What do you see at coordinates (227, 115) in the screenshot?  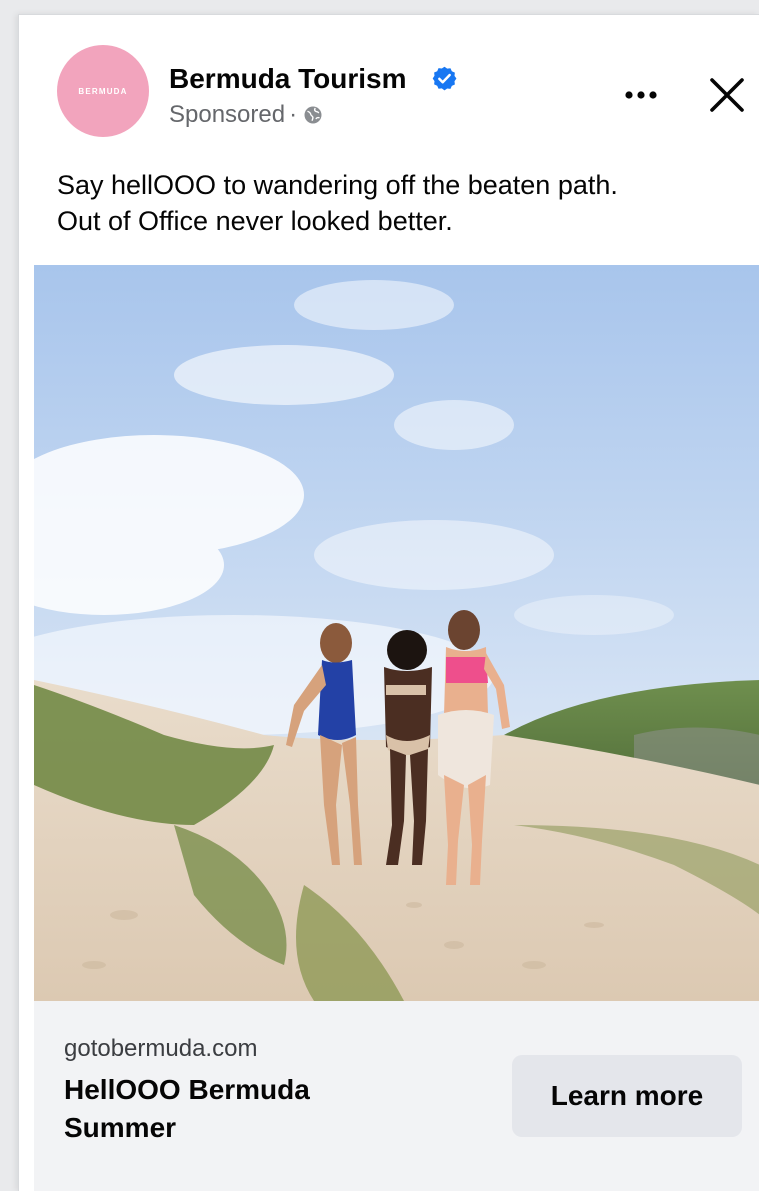 I see `sponsored-label: Sponsored` at bounding box center [227, 115].